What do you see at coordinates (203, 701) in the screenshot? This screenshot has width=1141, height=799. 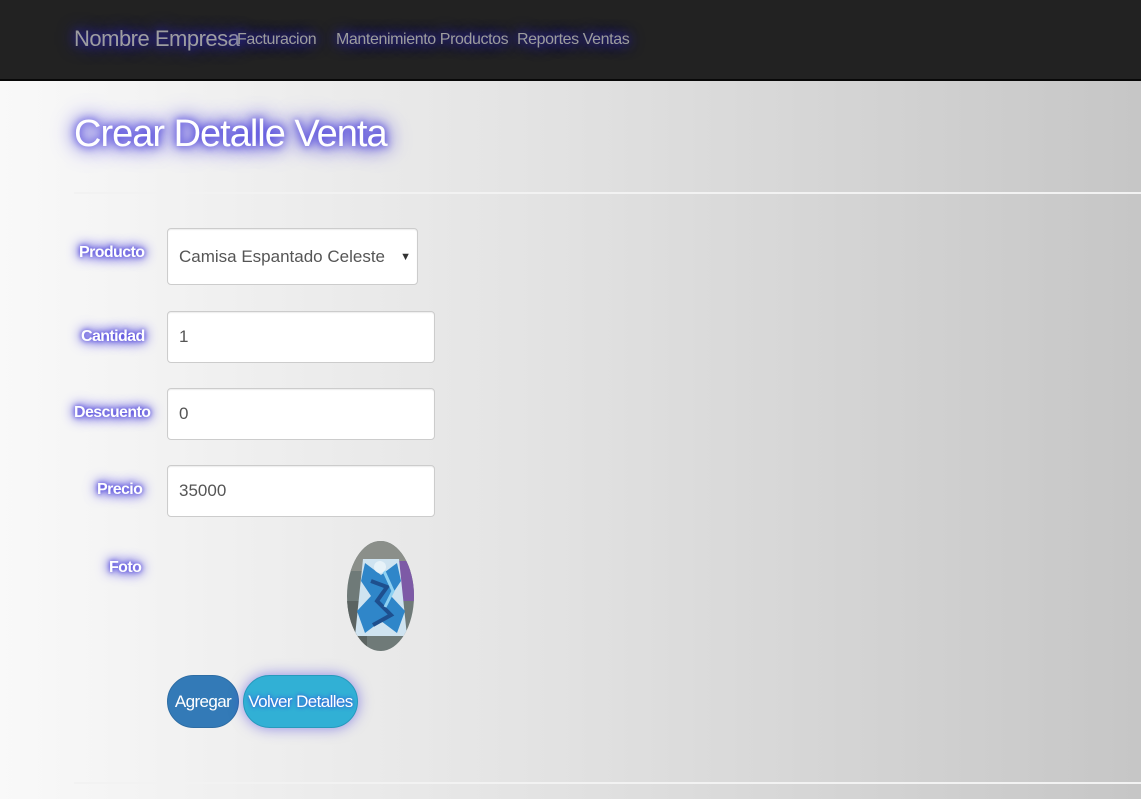 I see `agregar-button: Agregar` at bounding box center [203, 701].